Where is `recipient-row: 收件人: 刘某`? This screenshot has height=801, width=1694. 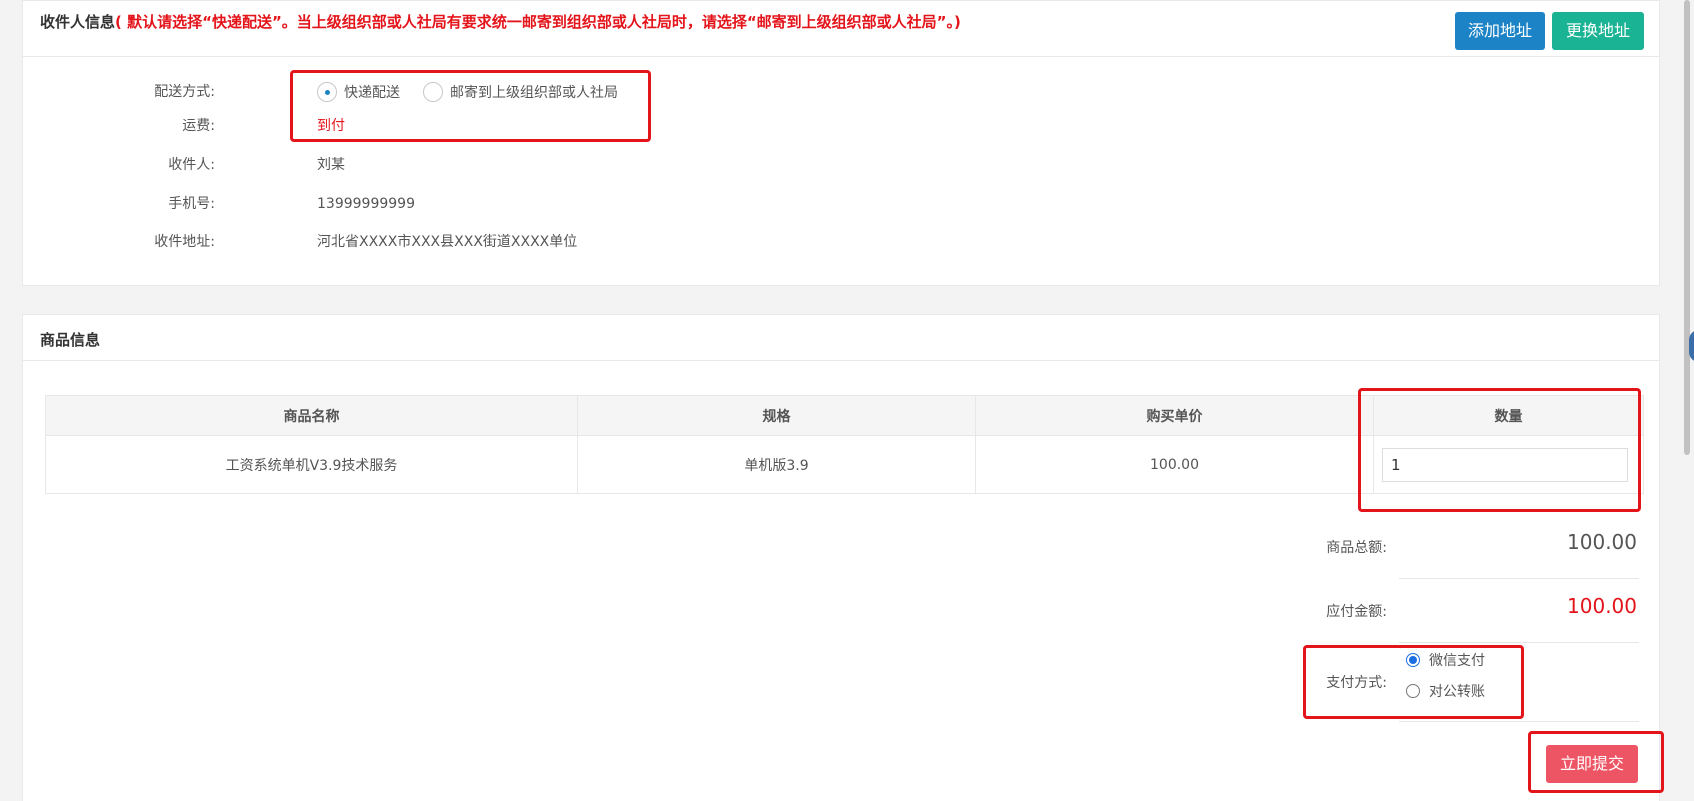 recipient-row: 收件人: 刘某 is located at coordinates (423, 165).